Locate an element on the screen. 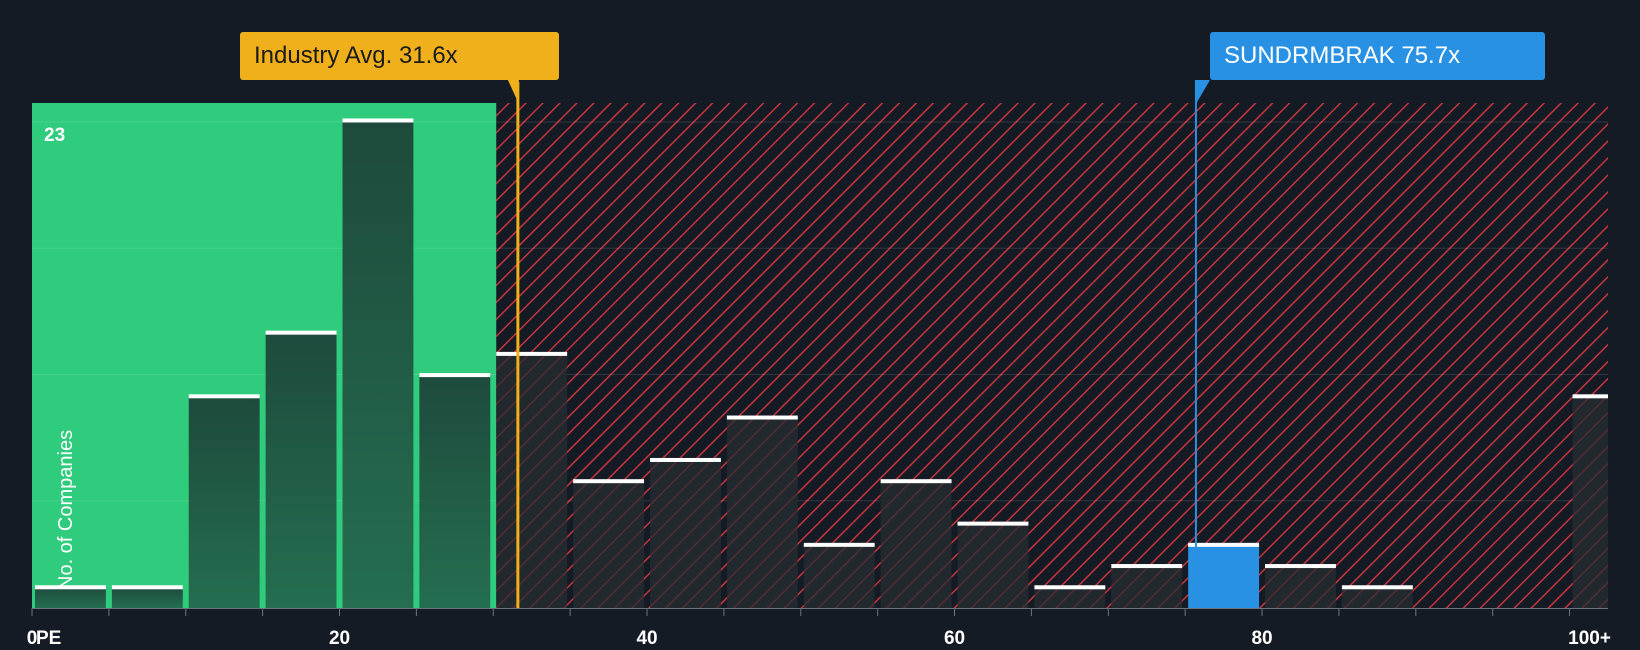 Image resolution: width=1640 pixels, height=650 pixels. x-tick-label: 80 is located at coordinates (1261, 638).